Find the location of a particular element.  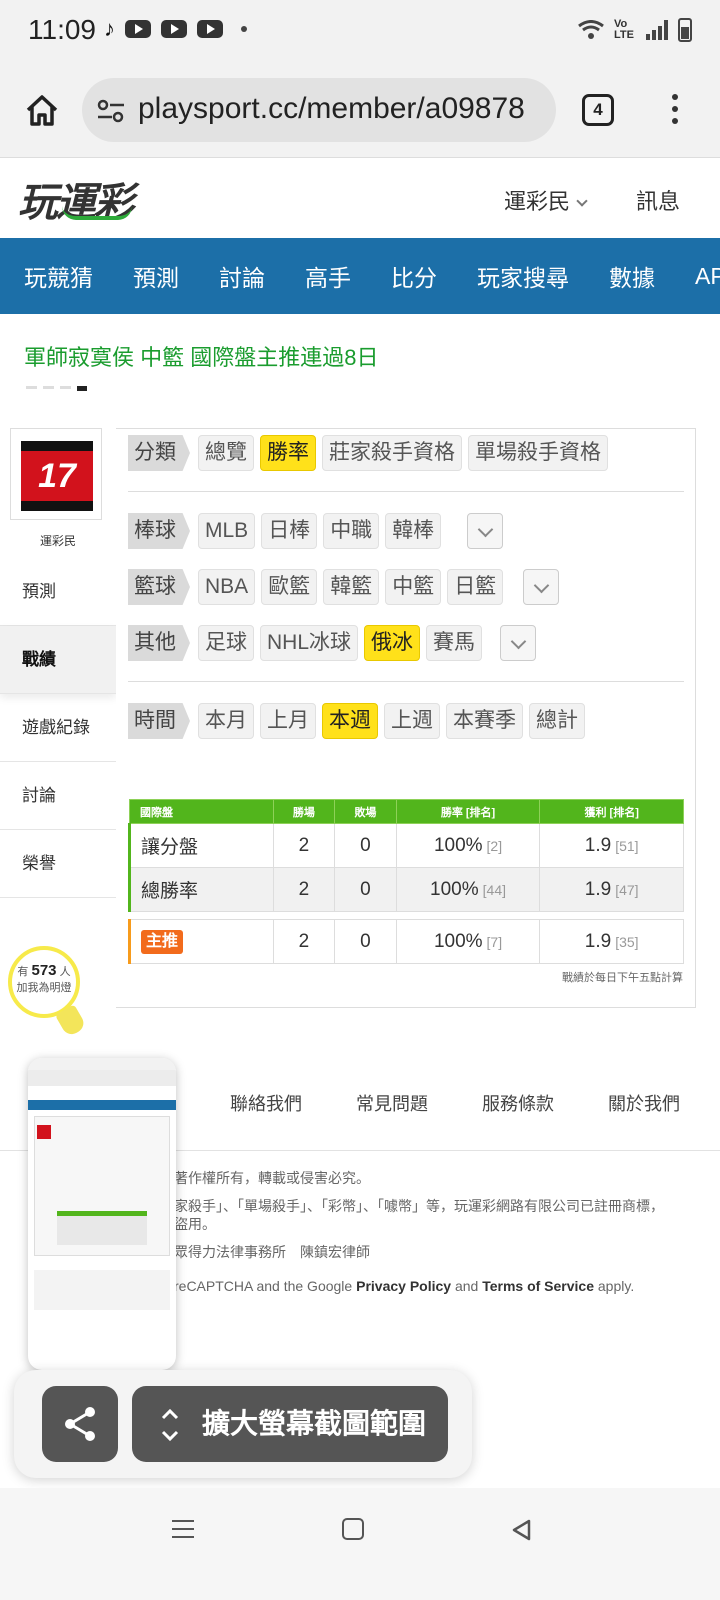

address-bar: playsport.cc/member/a09878 is located at coordinates (319, 110).